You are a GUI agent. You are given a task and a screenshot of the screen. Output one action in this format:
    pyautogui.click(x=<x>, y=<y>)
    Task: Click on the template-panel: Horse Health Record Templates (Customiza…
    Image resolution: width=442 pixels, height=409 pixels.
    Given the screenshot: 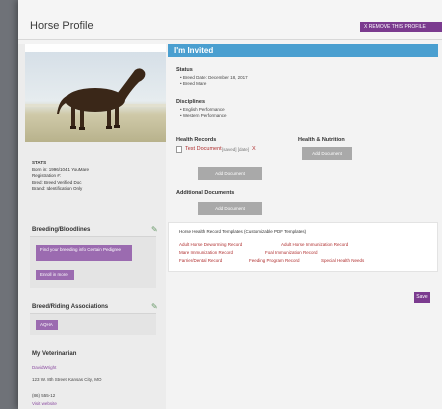 What is the action you would take?
    pyautogui.click(x=303, y=247)
    